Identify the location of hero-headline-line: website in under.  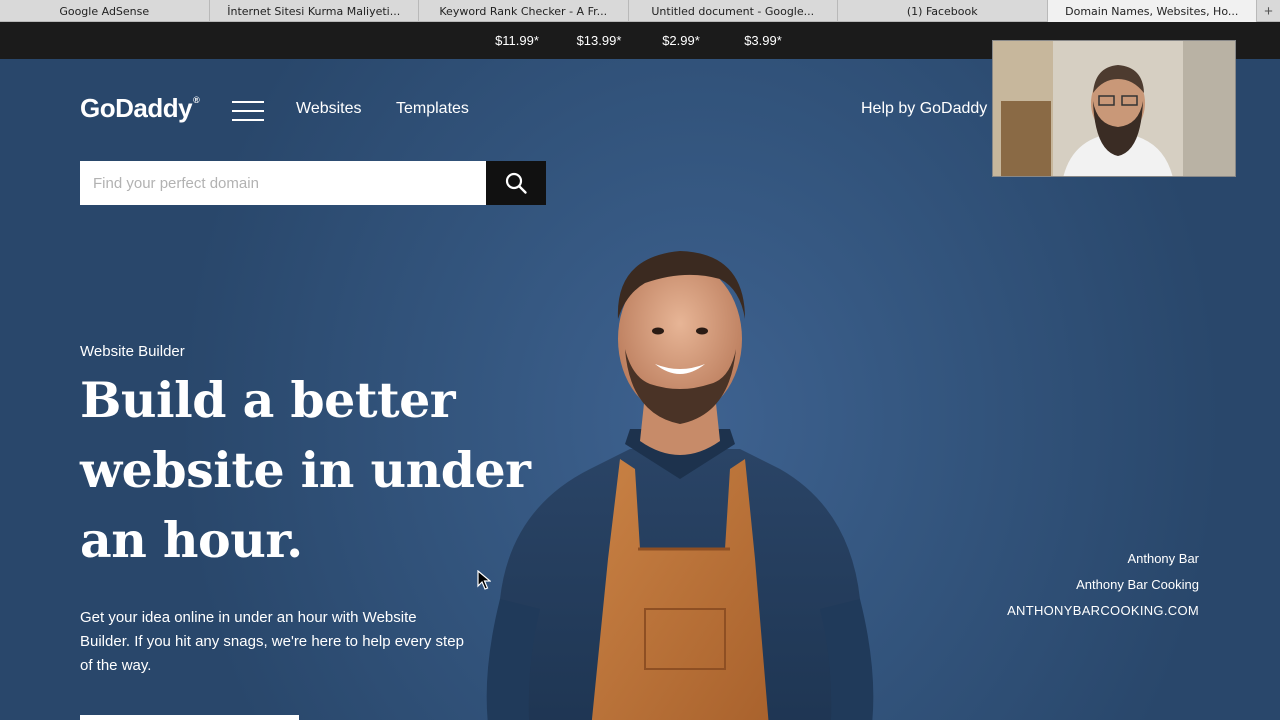
(305, 470).